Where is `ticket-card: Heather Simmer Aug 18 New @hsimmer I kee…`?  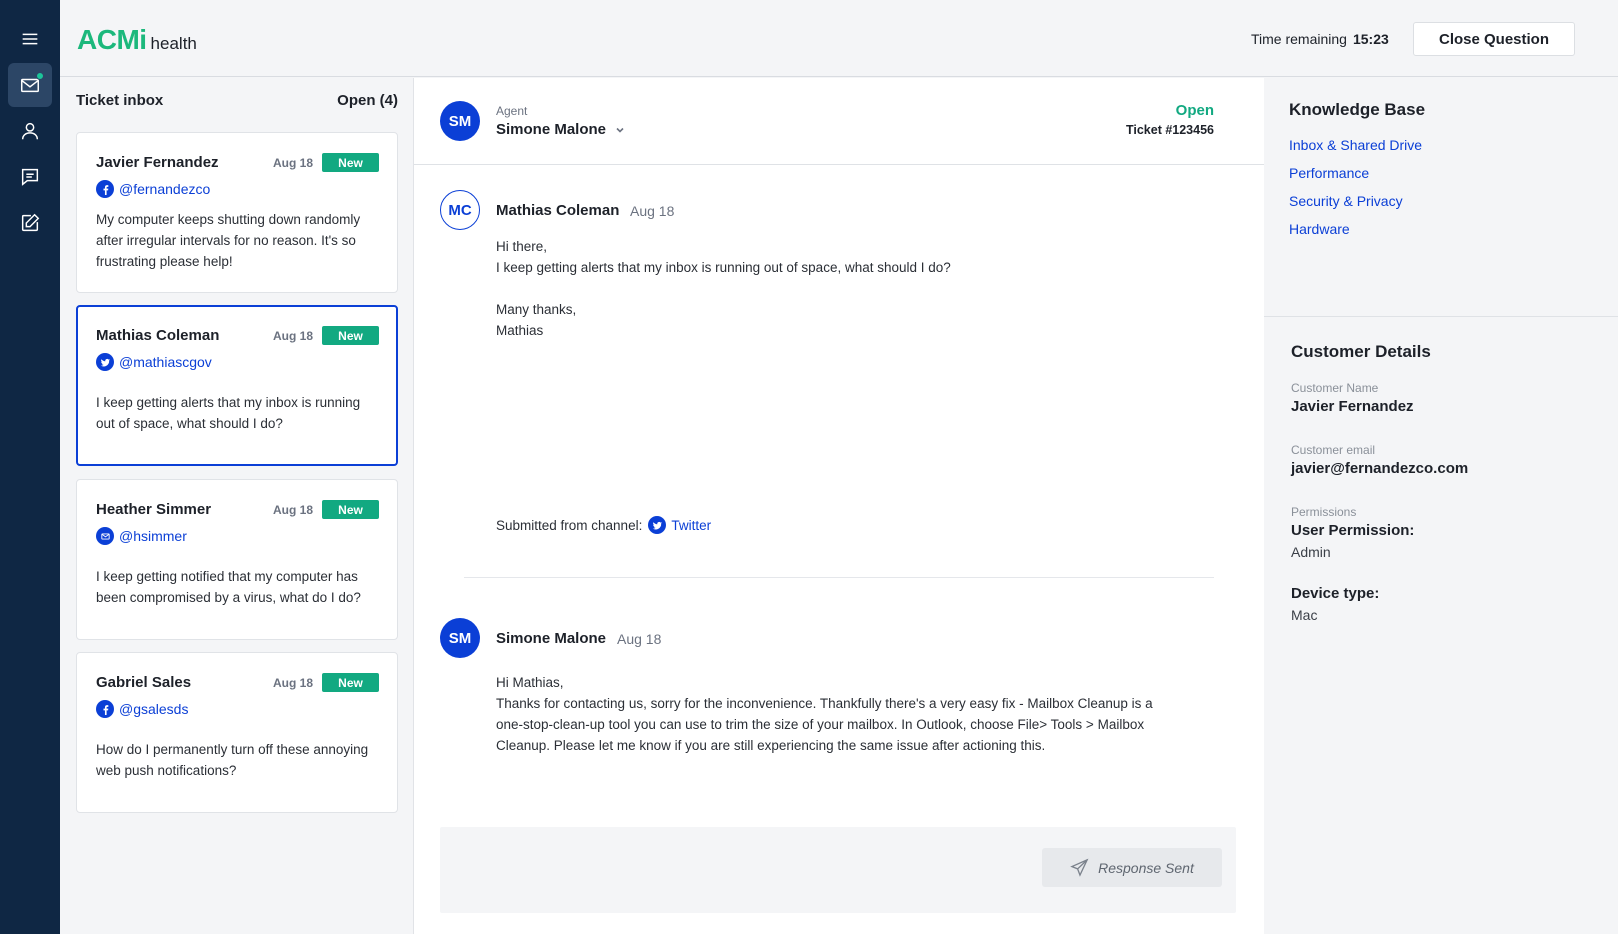 ticket-card: Heather Simmer Aug 18 New @hsimmer I kee… is located at coordinates (237, 559).